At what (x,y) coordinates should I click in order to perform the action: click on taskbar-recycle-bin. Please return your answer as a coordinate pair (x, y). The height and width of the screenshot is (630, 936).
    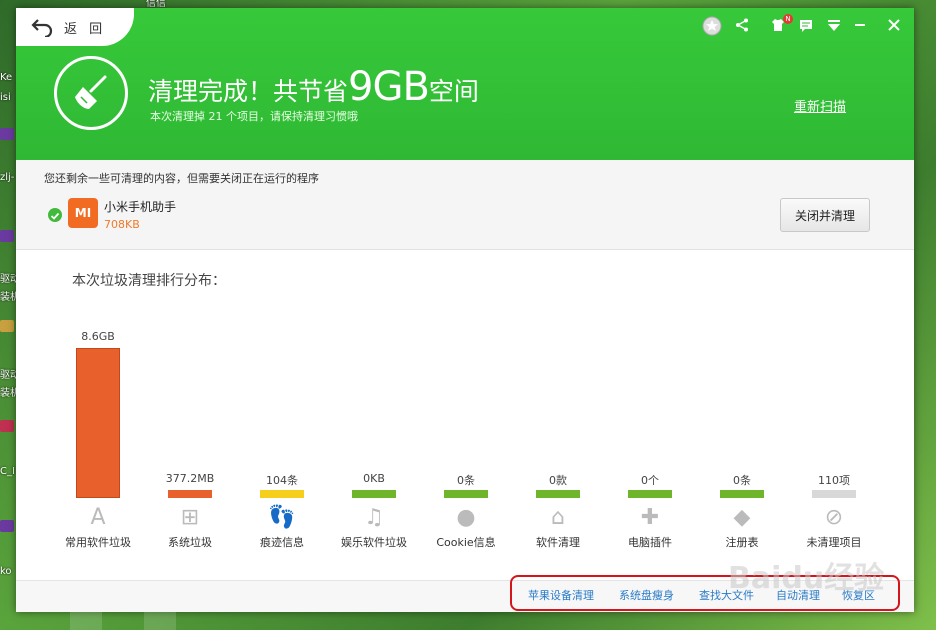
    Looking at the image, I should click on (86, 621).